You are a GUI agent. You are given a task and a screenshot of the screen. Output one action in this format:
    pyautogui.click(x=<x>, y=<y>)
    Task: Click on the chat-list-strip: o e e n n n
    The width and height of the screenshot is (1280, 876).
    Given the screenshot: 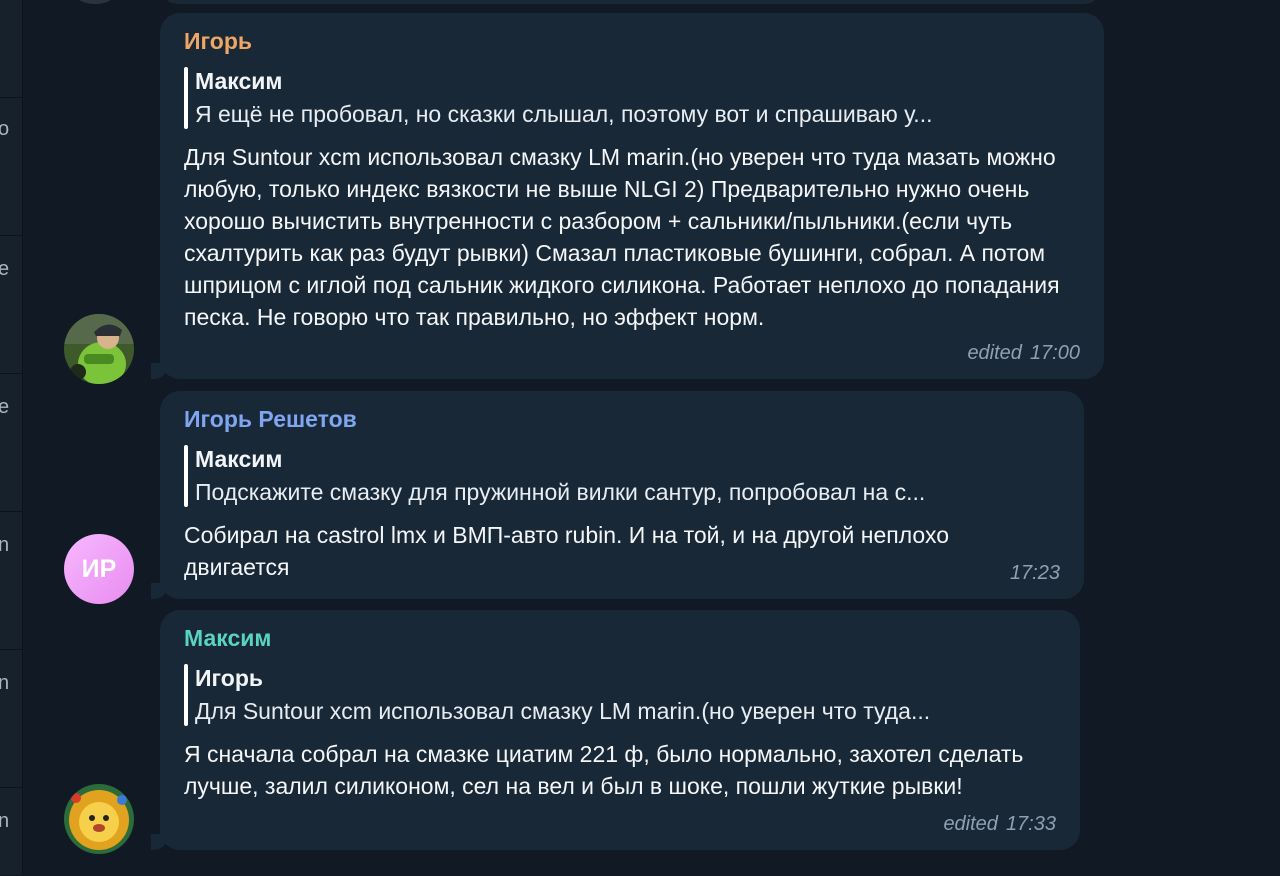 What is the action you would take?
    pyautogui.click(x=11, y=437)
    